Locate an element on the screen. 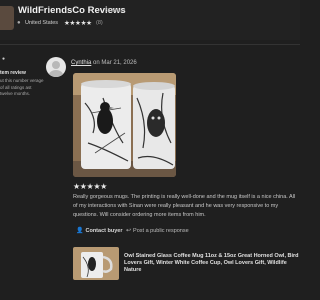 The width and height of the screenshot is (320, 300). review-rating-stars: ★★★★★ is located at coordinates (90, 186).